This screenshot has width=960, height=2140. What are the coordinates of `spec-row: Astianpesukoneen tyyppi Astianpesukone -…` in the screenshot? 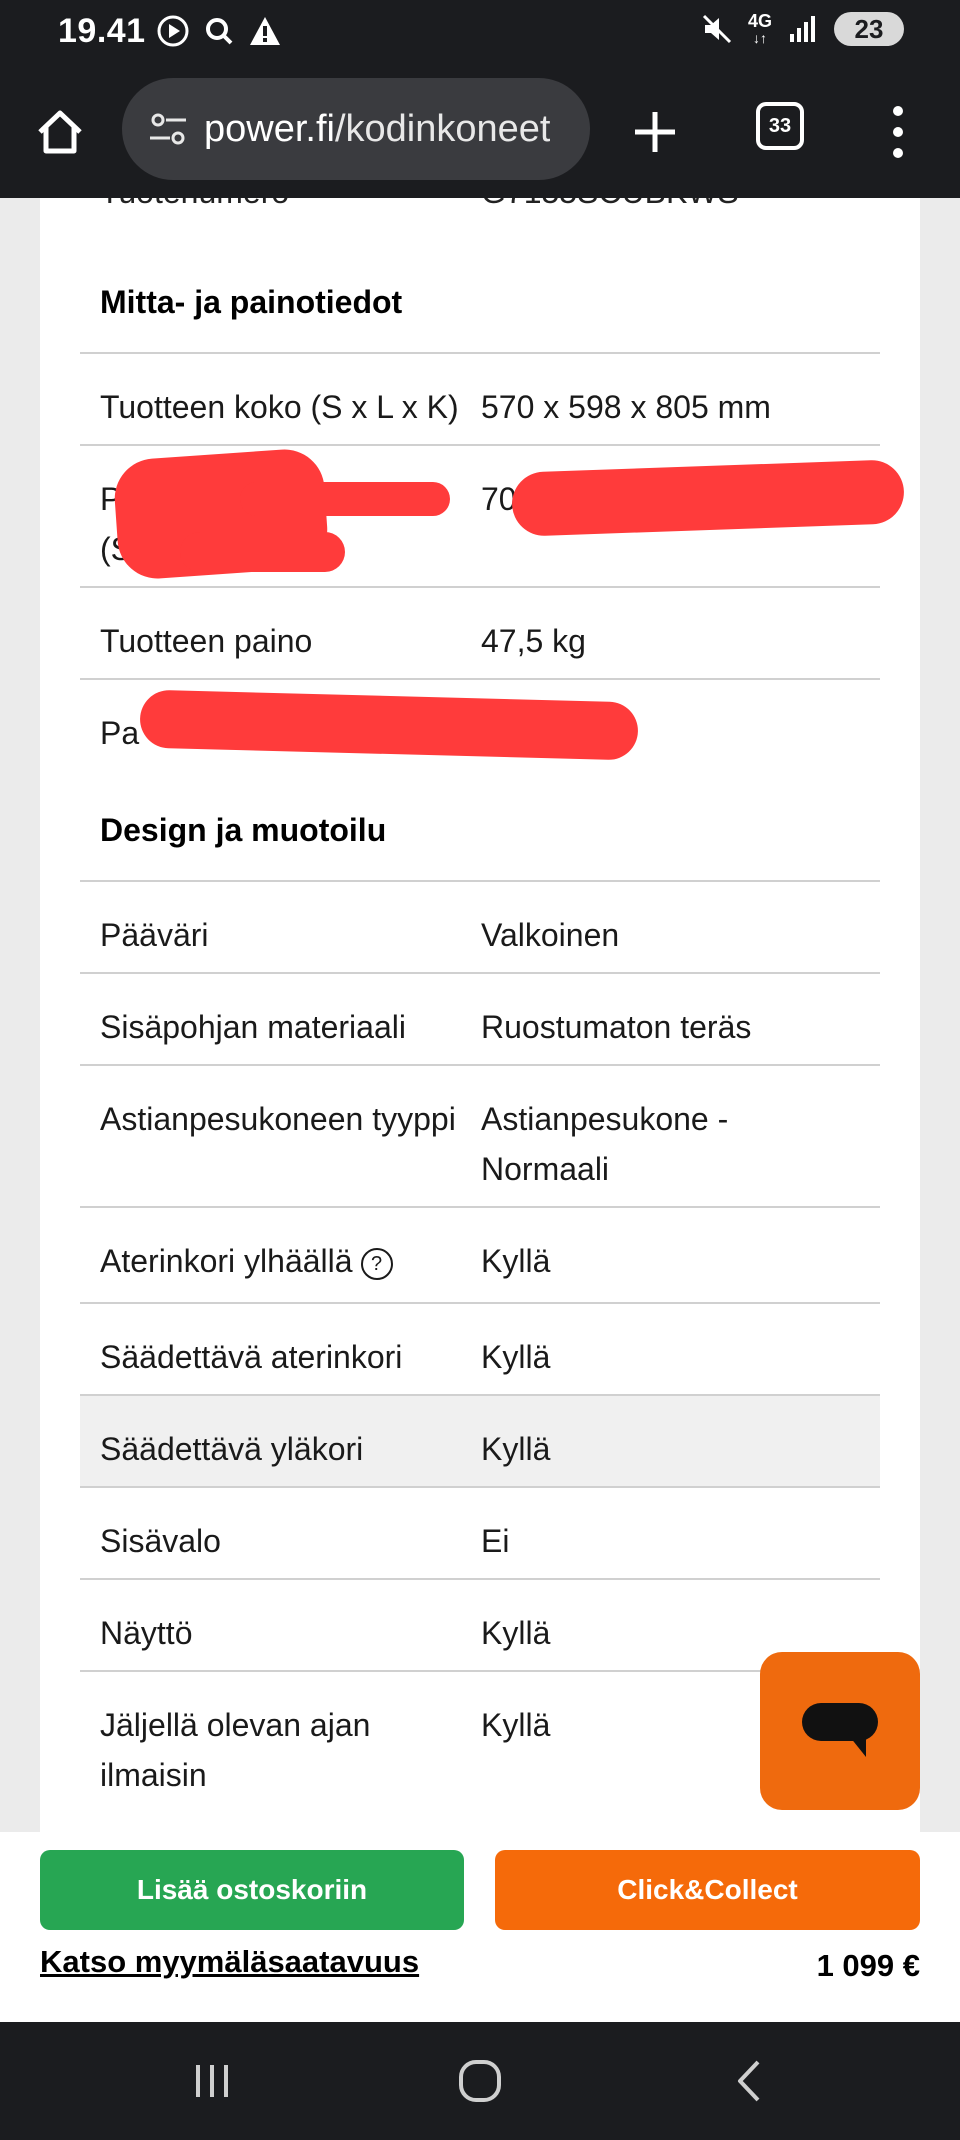 It's located at (480, 1135).